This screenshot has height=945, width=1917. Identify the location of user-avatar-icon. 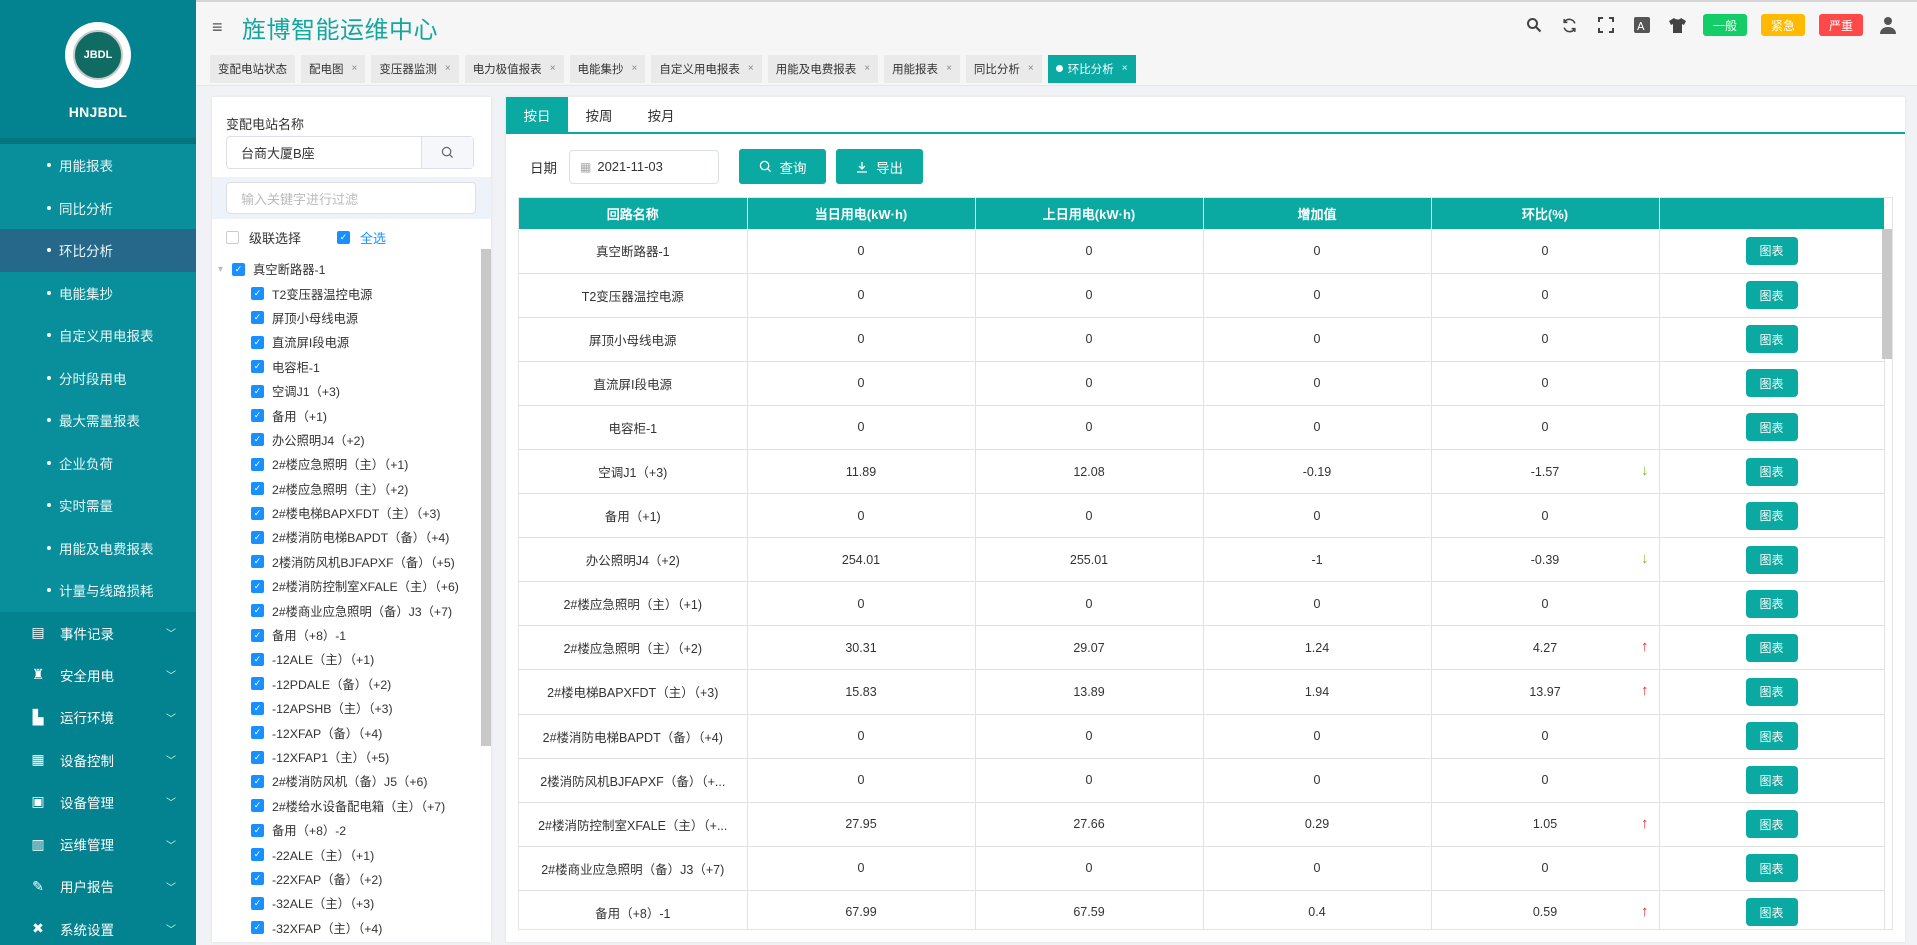
(1888, 25).